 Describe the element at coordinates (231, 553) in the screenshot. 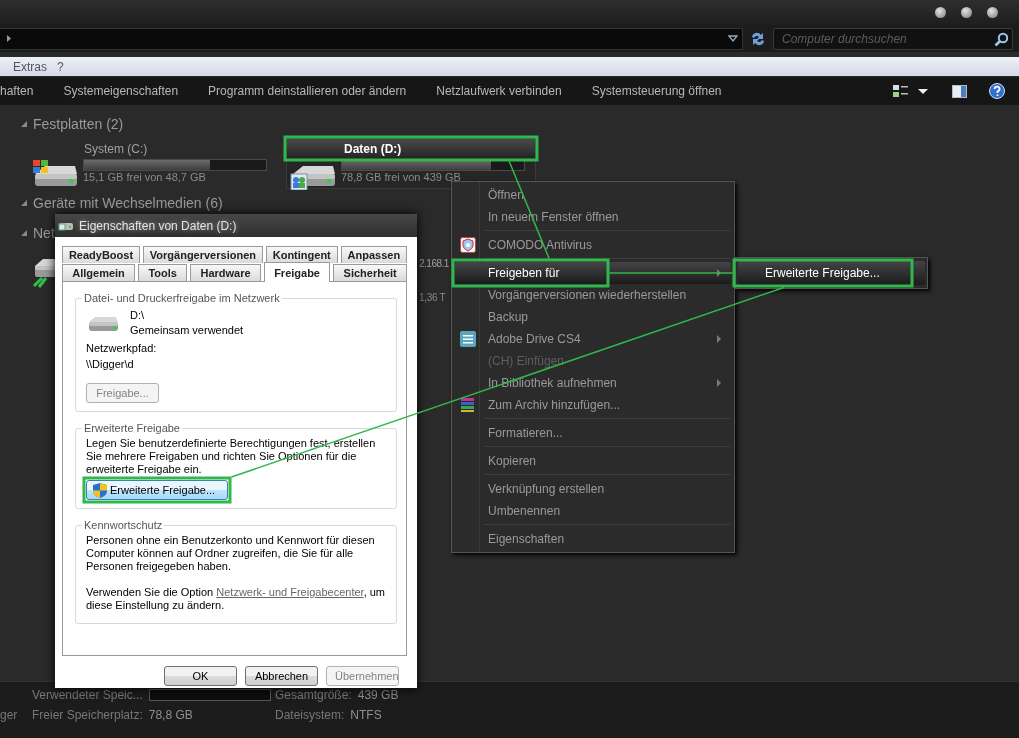

I see `description-text: Personen ohne ein Benutzerkonto und Kennwort für diesen Computer können auf Ordner zugreifen, die Sie für alle Personen freigegeben haben.` at that location.